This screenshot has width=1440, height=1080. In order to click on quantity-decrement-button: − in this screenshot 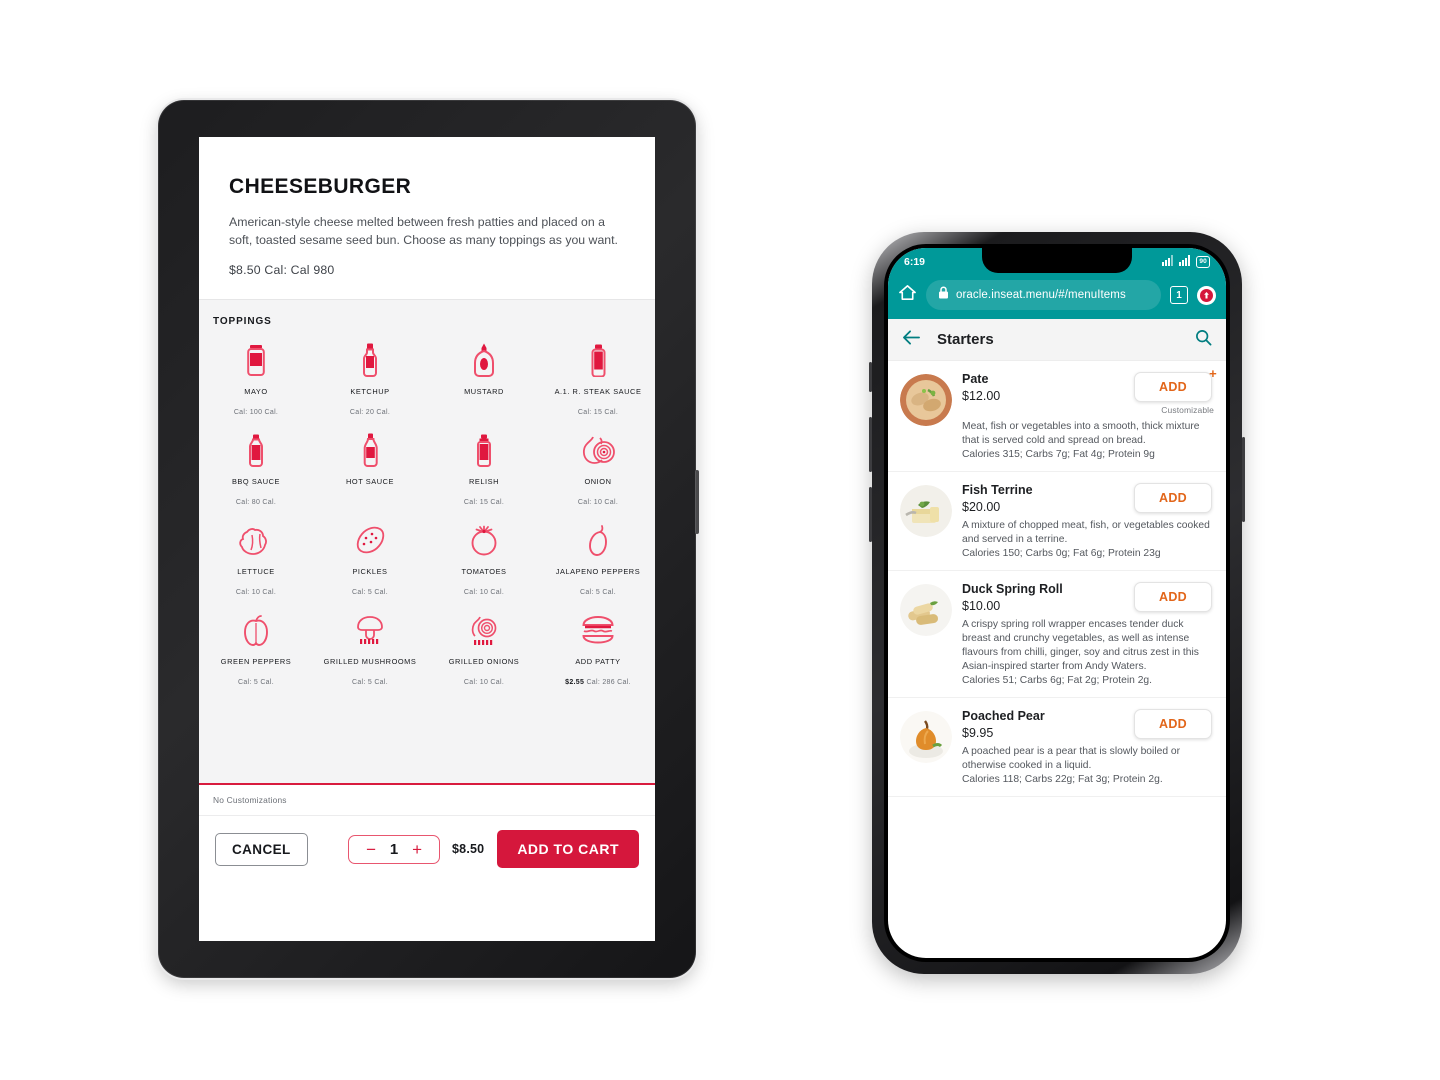, I will do `click(371, 849)`.